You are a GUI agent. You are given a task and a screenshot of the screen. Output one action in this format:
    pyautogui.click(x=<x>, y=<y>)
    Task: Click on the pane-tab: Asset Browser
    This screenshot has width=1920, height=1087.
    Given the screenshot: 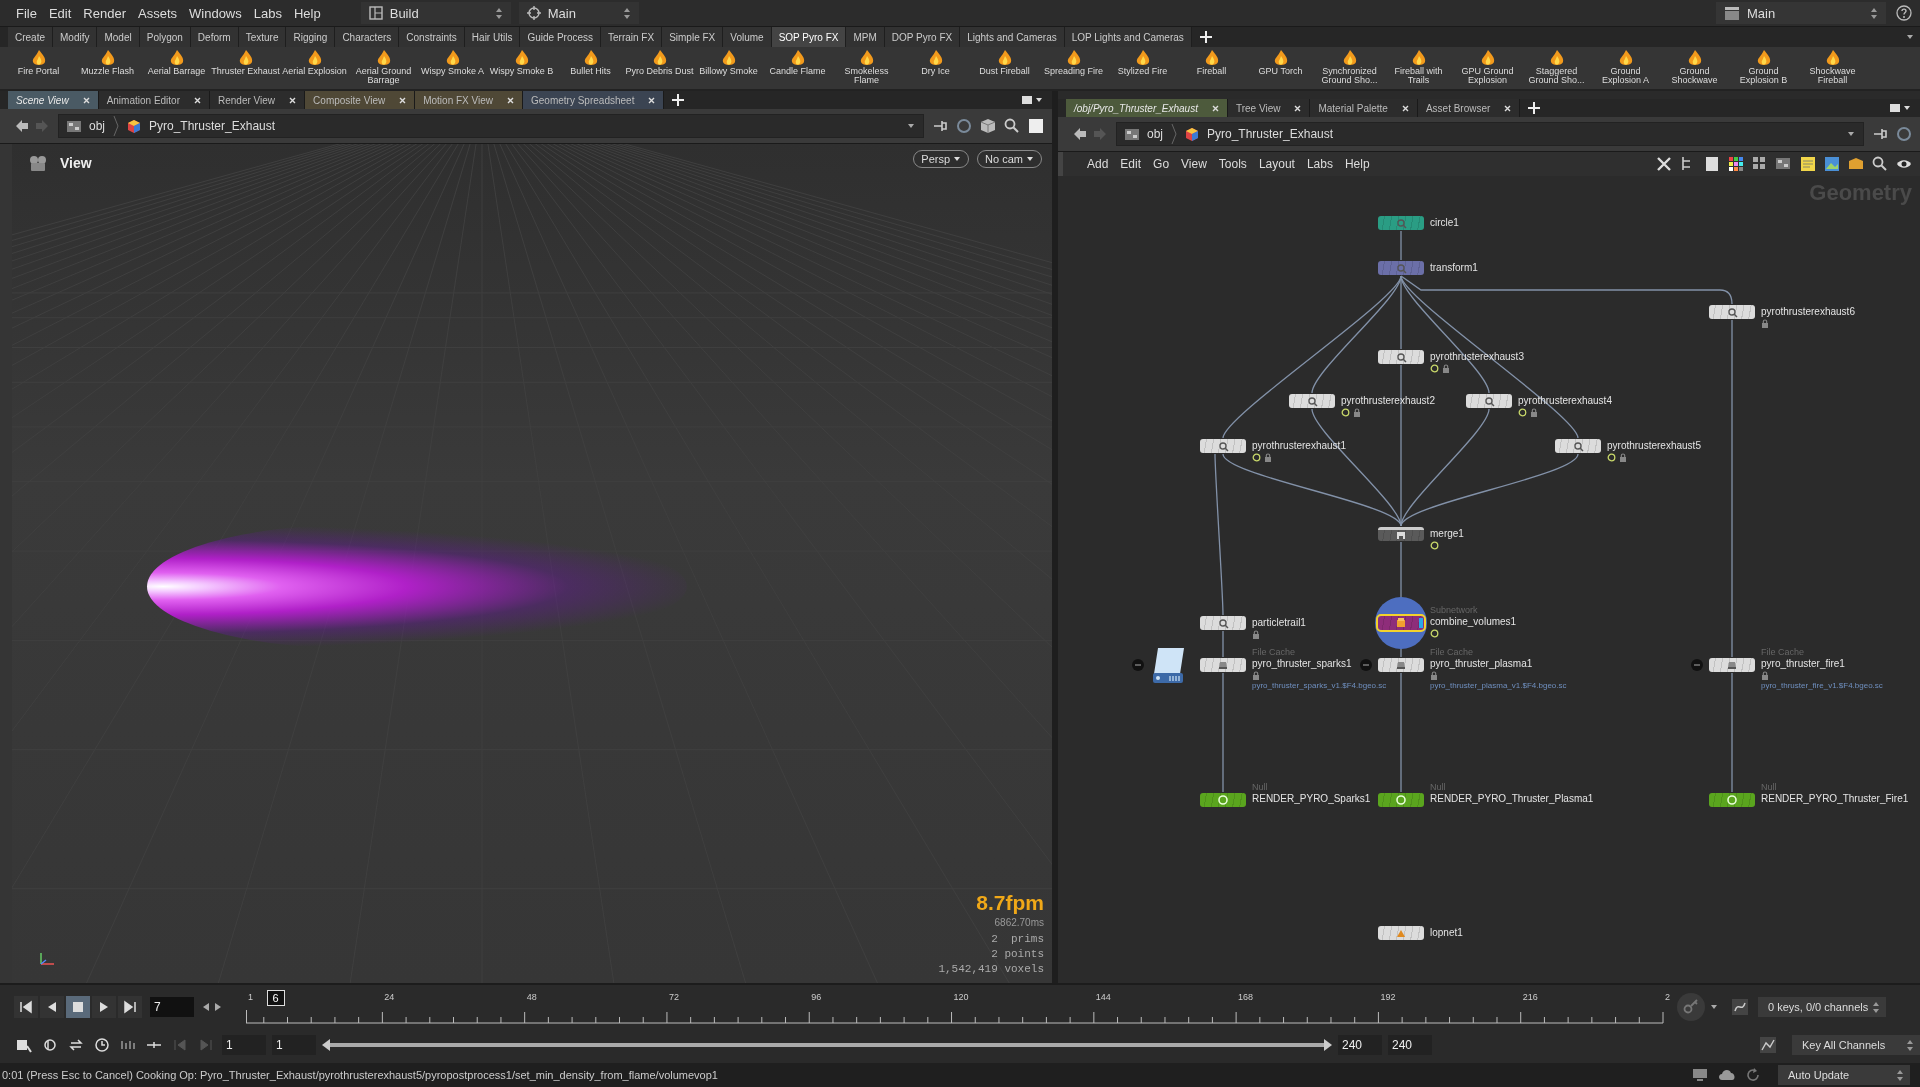 What is the action you would take?
    pyautogui.click(x=1469, y=108)
    